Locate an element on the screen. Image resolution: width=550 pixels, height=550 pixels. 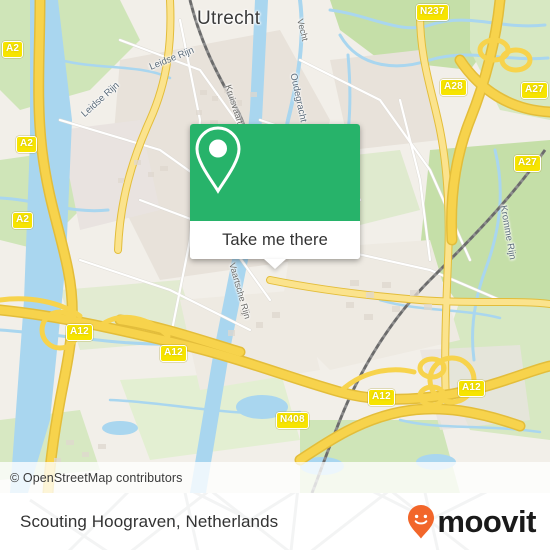
road-shield-n408: N408 is located at coordinates (292, 420).